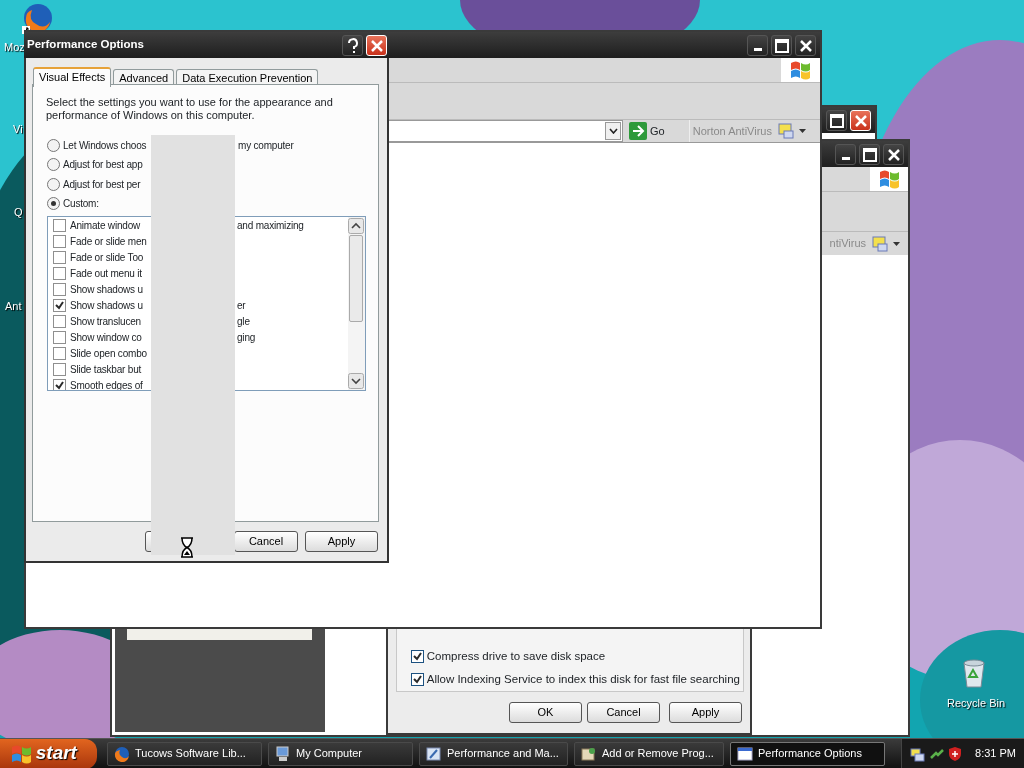  I want to click on toolbar-label: Norton AntiVirus, so click(732, 131).